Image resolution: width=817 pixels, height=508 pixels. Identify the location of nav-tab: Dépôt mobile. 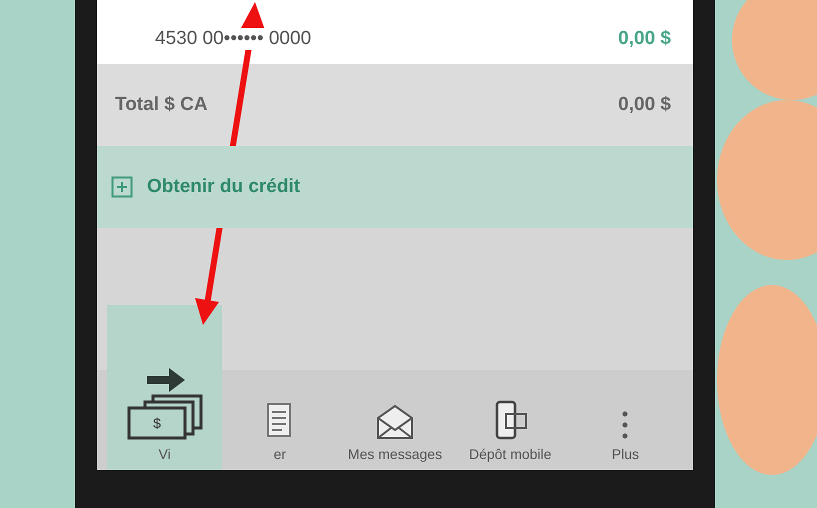
(510, 425).